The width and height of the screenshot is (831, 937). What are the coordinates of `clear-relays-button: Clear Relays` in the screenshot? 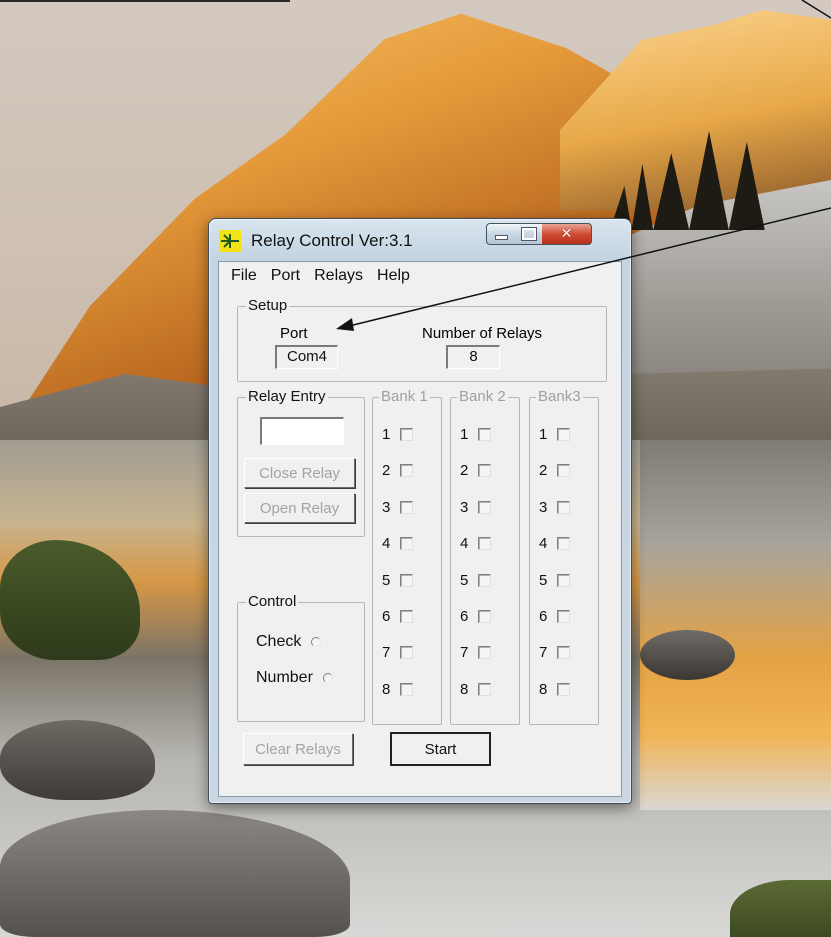 It's located at (298, 749).